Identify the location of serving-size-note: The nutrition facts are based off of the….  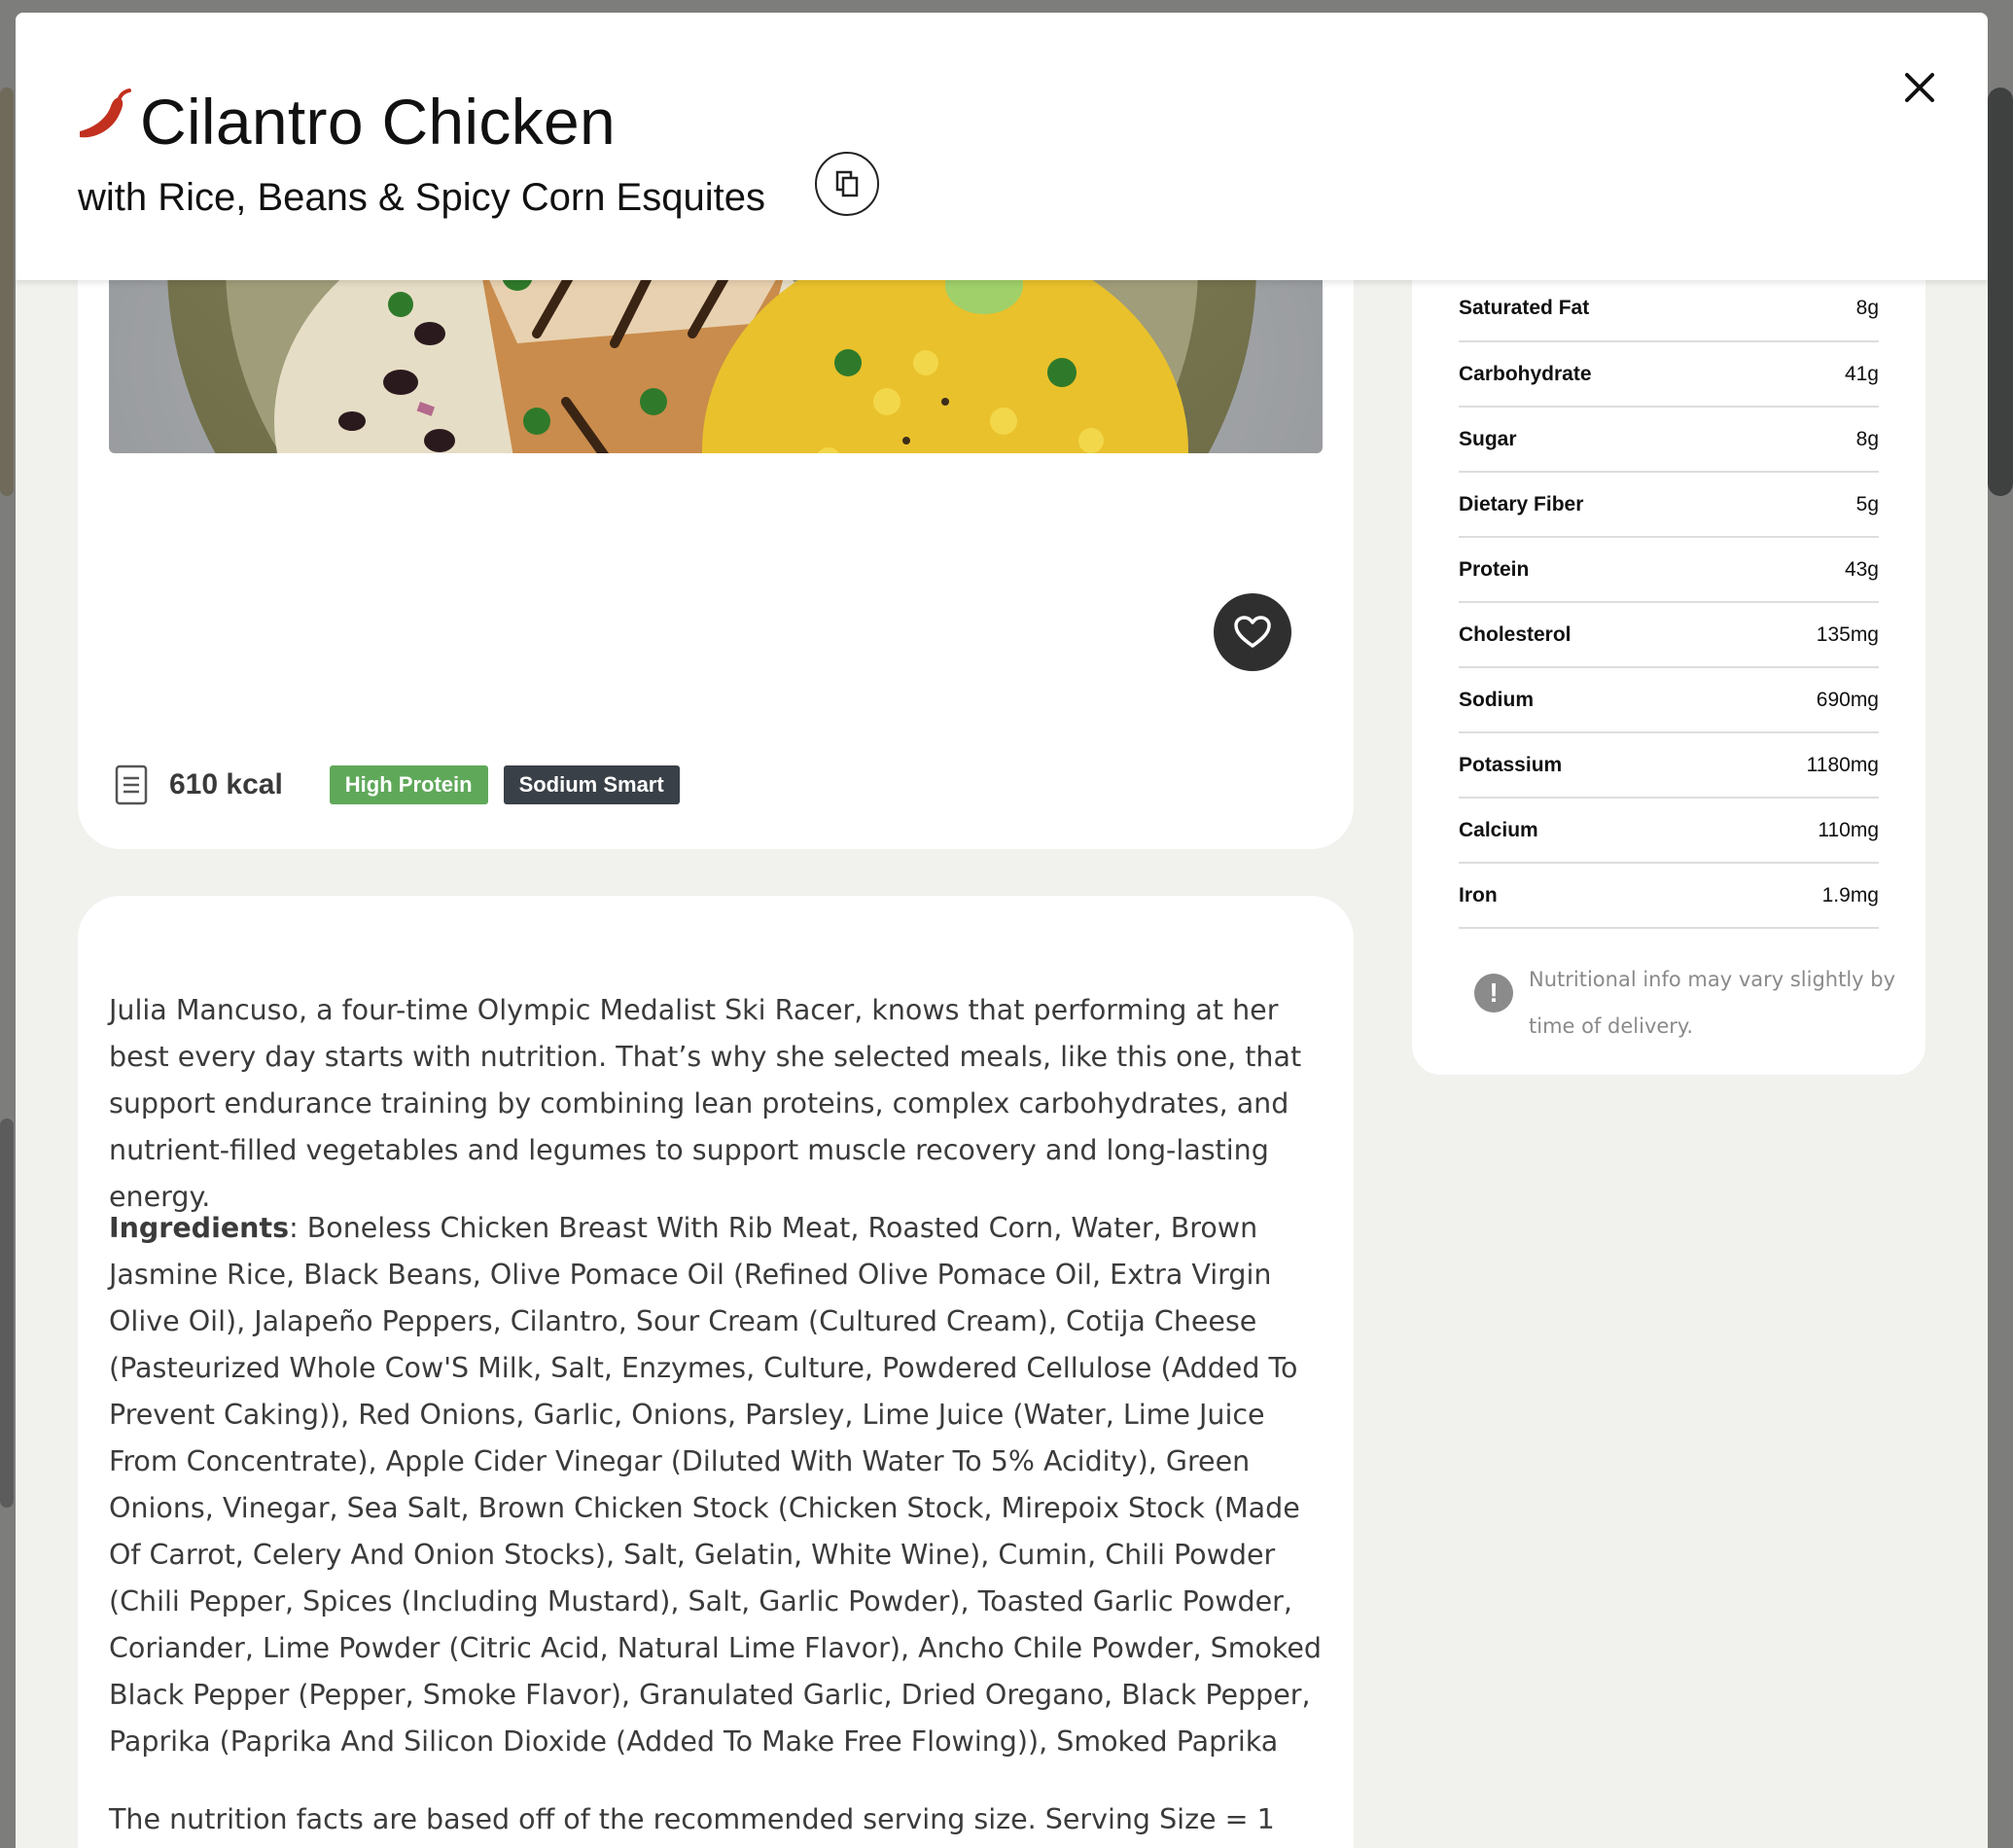
(692, 1819).